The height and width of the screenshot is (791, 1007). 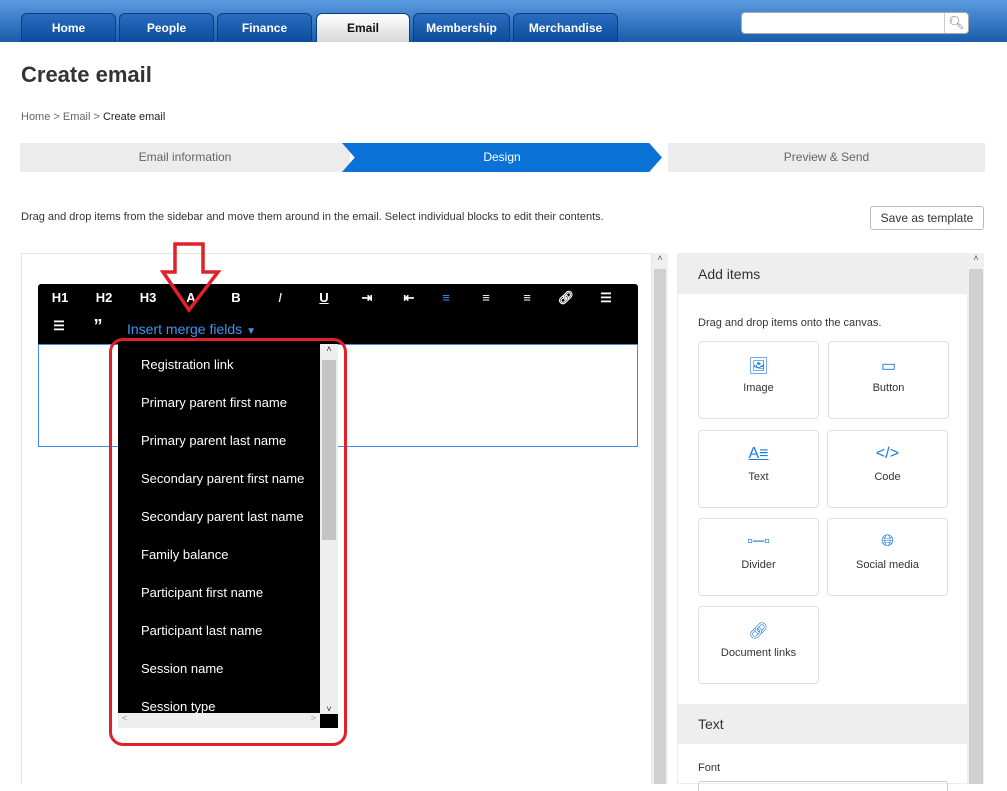 What do you see at coordinates (888, 380) in the screenshot?
I see `item-button: ▭ Button` at bounding box center [888, 380].